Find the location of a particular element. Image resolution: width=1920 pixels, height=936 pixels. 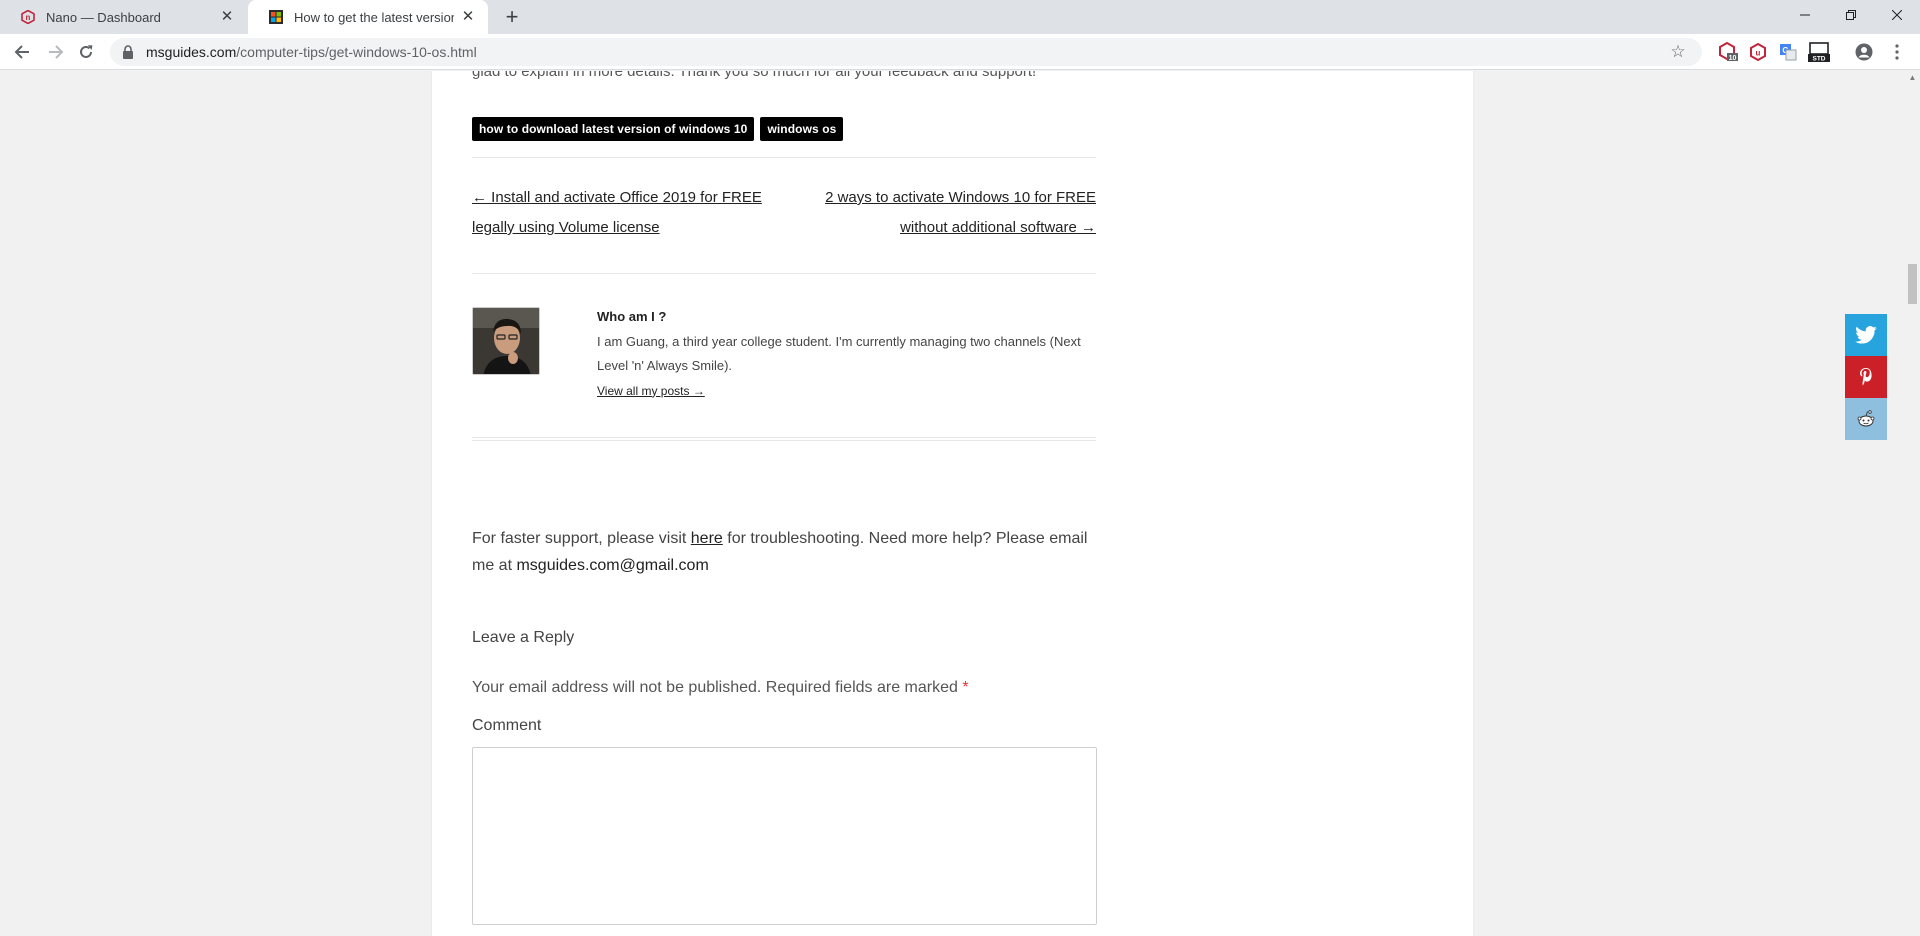

svg-text: n is located at coordinates (28, 17).